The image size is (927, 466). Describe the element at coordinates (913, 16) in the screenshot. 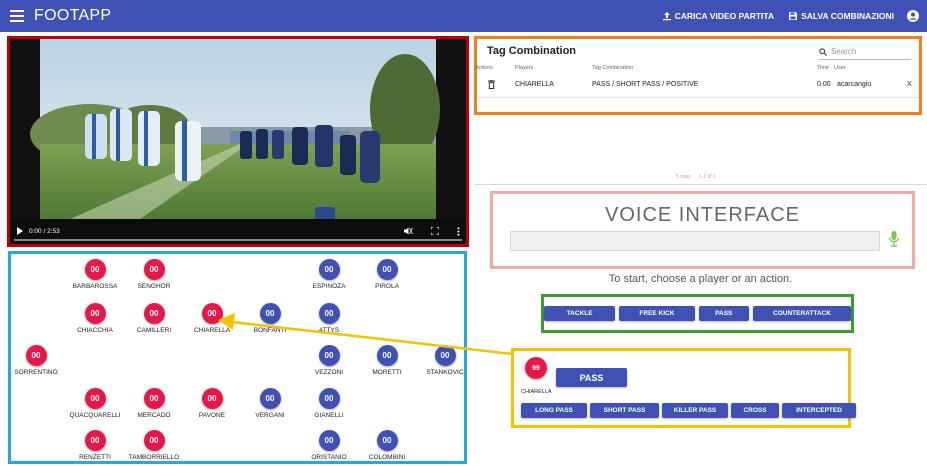

I see `account-icon` at that location.